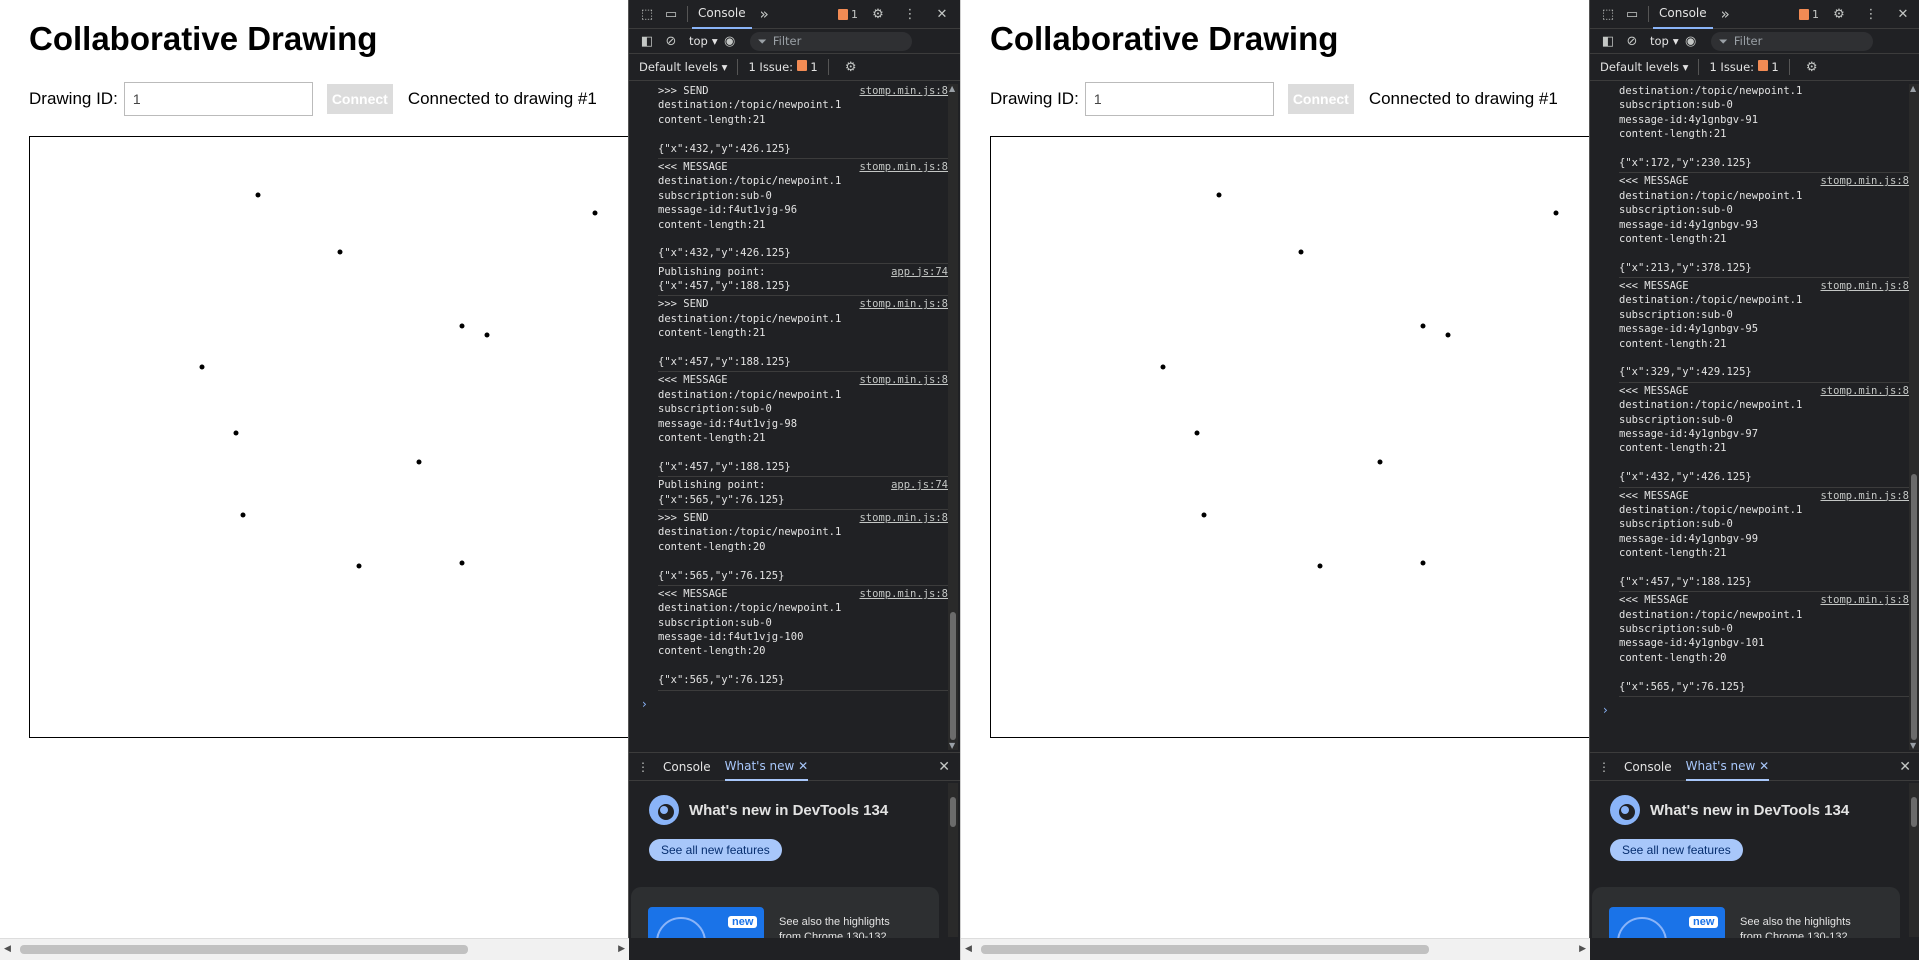 The width and height of the screenshot is (1919, 960). I want to click on console-message-line: destination:/topic/newpoint.1, so click(750, 394).